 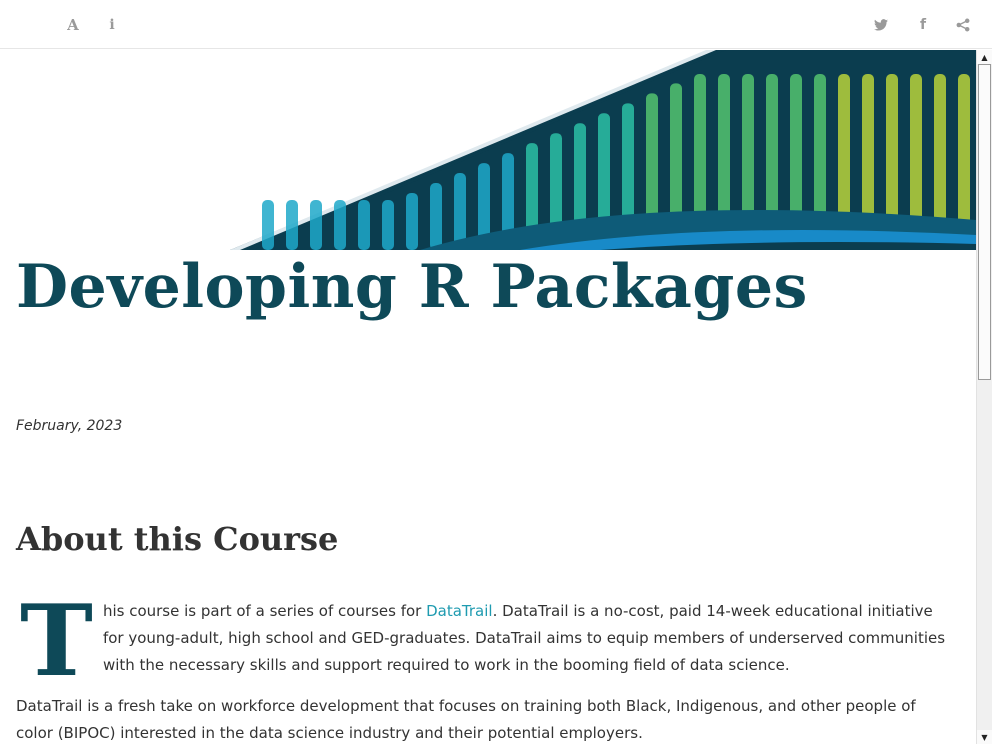 What do you see at coordinates (177, 539) in the screenshot?
I see `section-heading: About this Course` at bounding box center [177, 539].